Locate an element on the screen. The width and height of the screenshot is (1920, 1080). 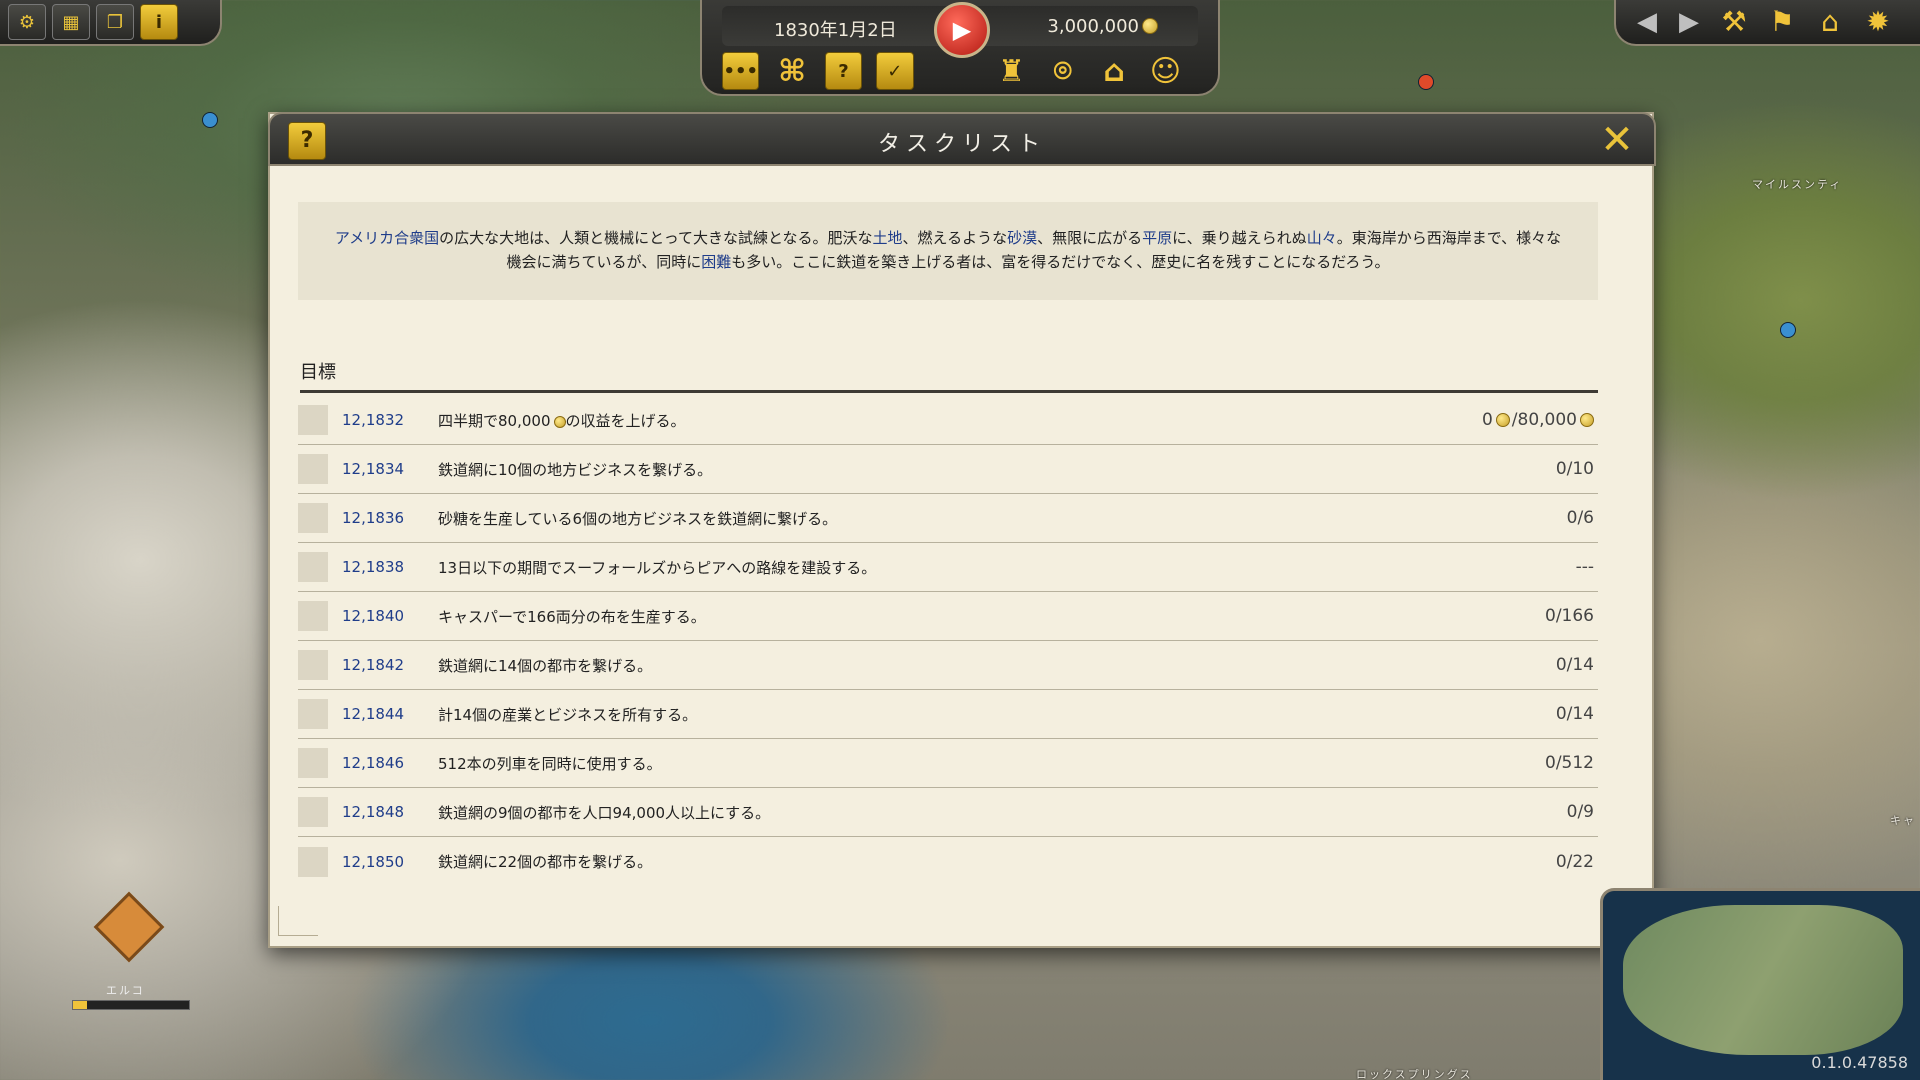
task-row: 12,1844 計14個の産業とビジネスを所有する。 0/14 is located at coordinates (948, 714).